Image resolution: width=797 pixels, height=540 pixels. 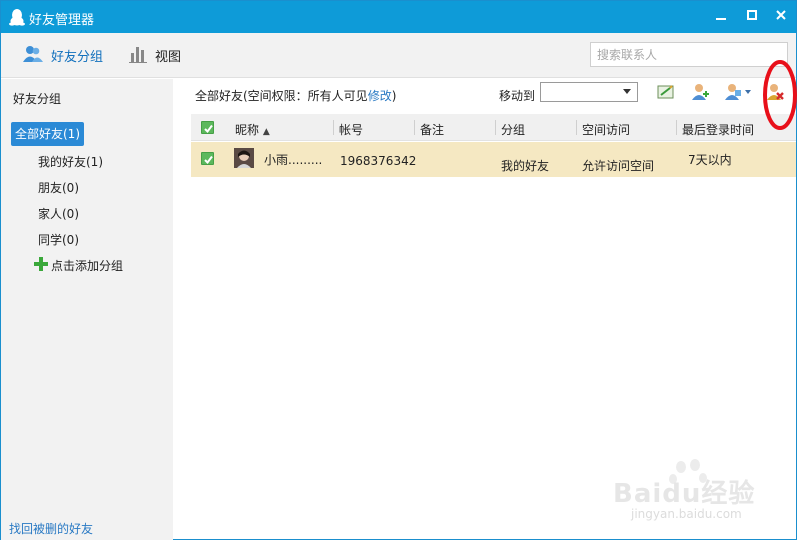 What do you see at coordinates (780, 95) in the screenshot?
I see `red-circle-annotation` at bounding box center [780, 95].